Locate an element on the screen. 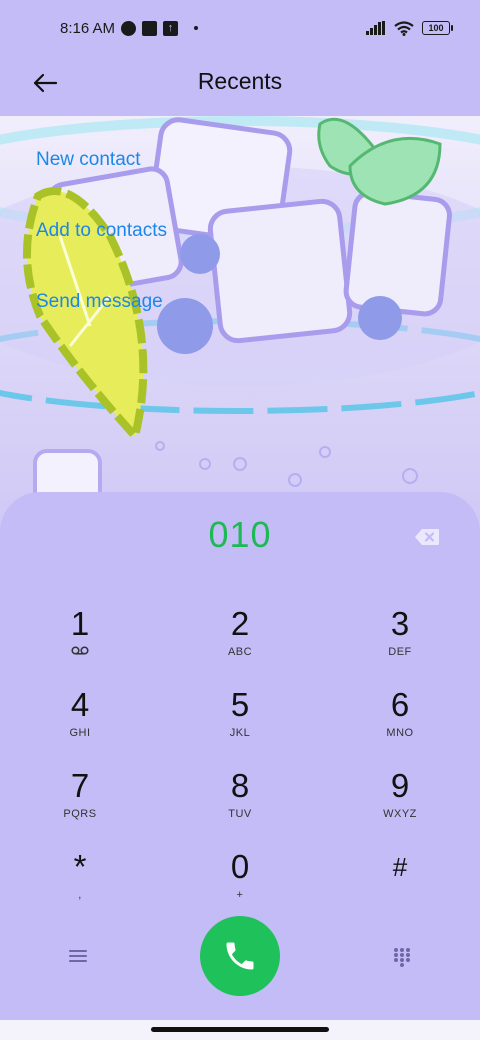 The width and height of the screenshot is (480, 1040). key-digit: 6 is located at coordinates (400, 704).